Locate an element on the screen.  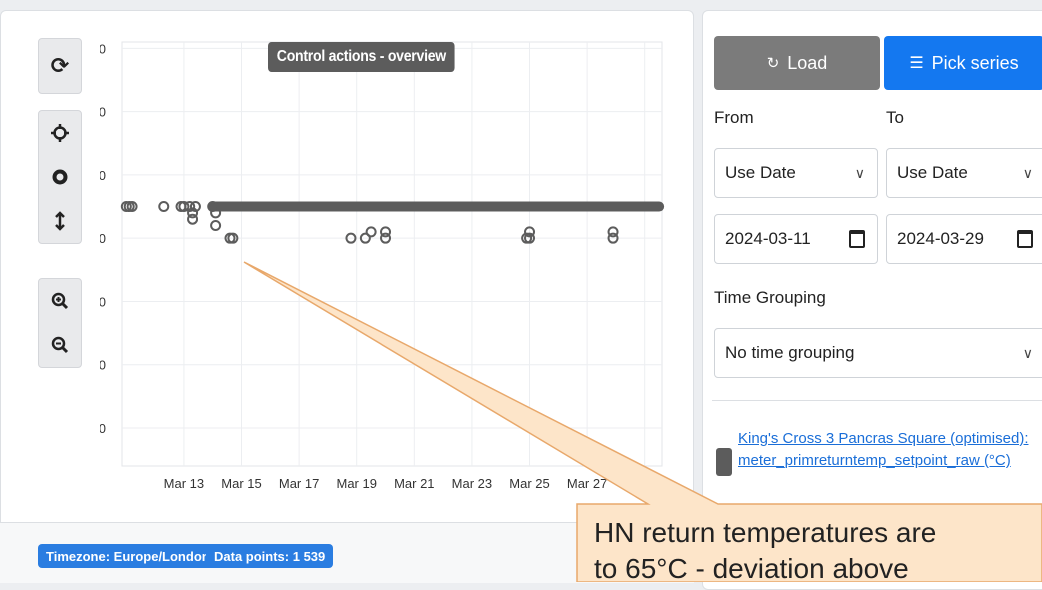
series-name-line2: meter_primreturntemp_setpoint_raw (°C) is located at coordinates (874, 460).